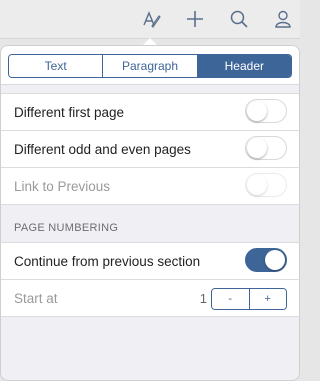  I want to click on option-label: Link to Previous, so click(62, 186).